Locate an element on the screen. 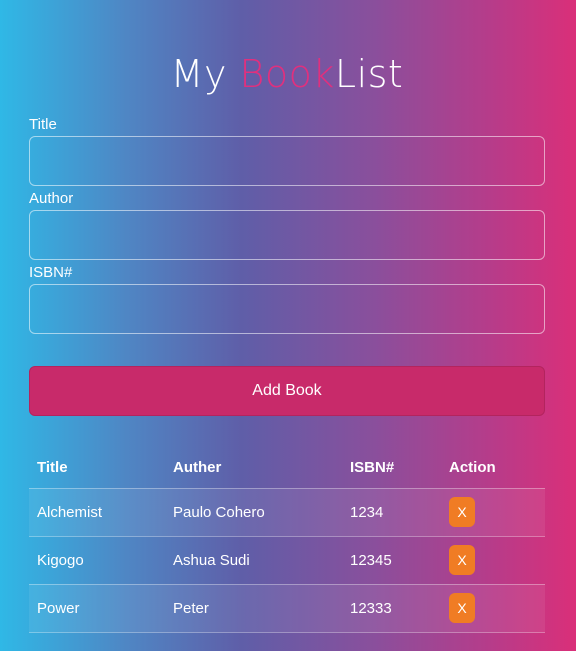 The image size is (576, 651). book-author-cell: Paulo Cohero is located at coordinates (253, 512).